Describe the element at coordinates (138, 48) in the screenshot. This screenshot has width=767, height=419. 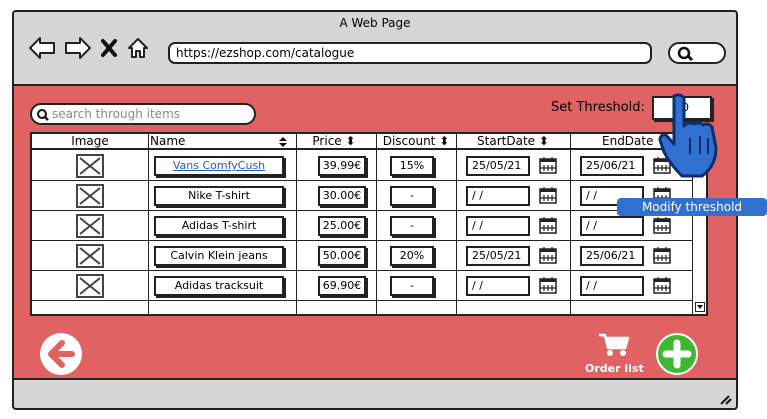
I see `home-icon` at that location.